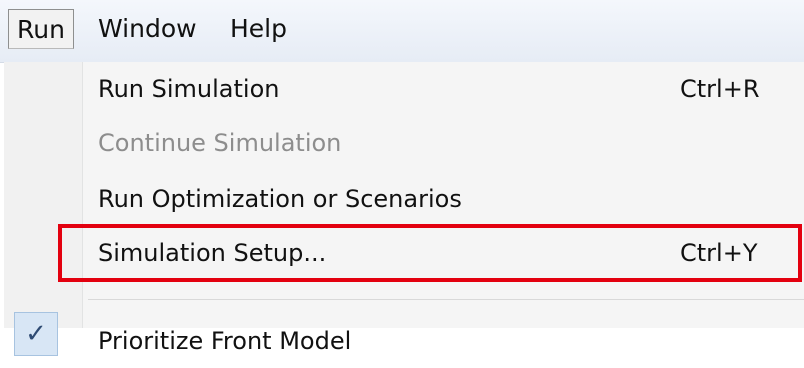 The width and height of the screenshot is (804, 368). Describe the element at coordinates (189, 89) in the screenshot. I see `menu-item-label: Run Simulation` at that location.